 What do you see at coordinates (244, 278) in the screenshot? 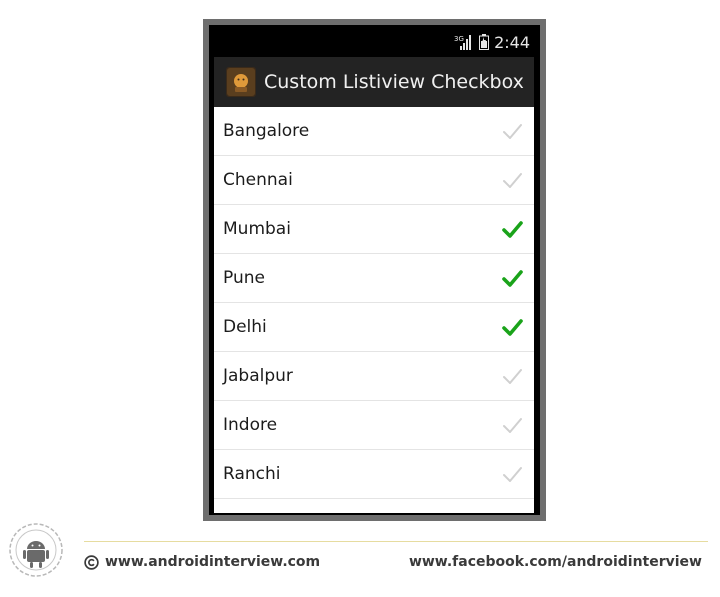
I see `list-item-label: Pune` at bounding box center [244, 278].